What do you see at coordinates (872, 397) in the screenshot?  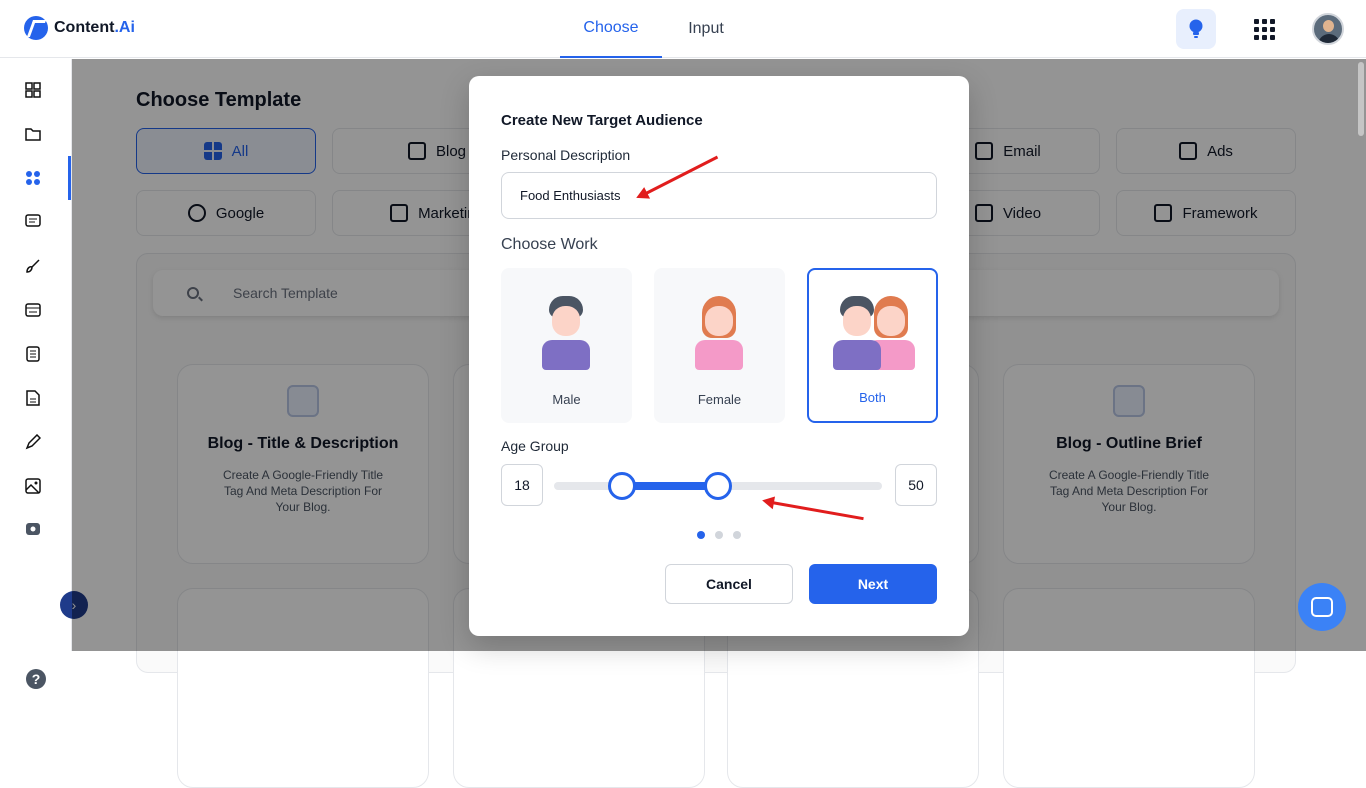 I see `option-label: Both` at bounding box center [872, 397].